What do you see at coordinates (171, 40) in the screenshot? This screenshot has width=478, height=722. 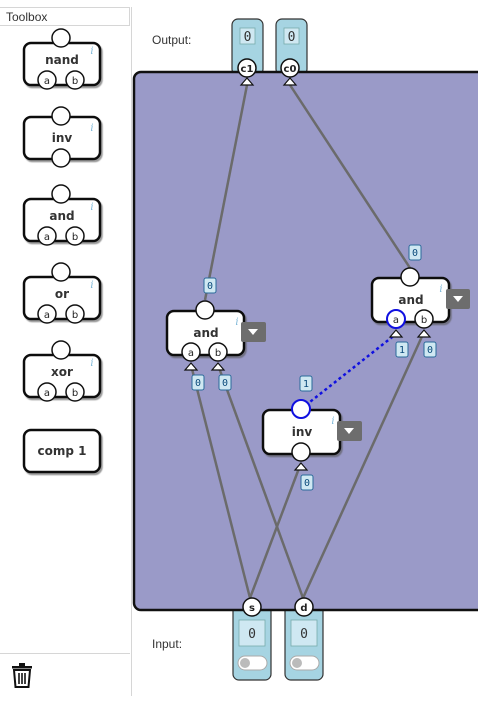 I see `output-label: Output:` at bounding box center [171, 40].